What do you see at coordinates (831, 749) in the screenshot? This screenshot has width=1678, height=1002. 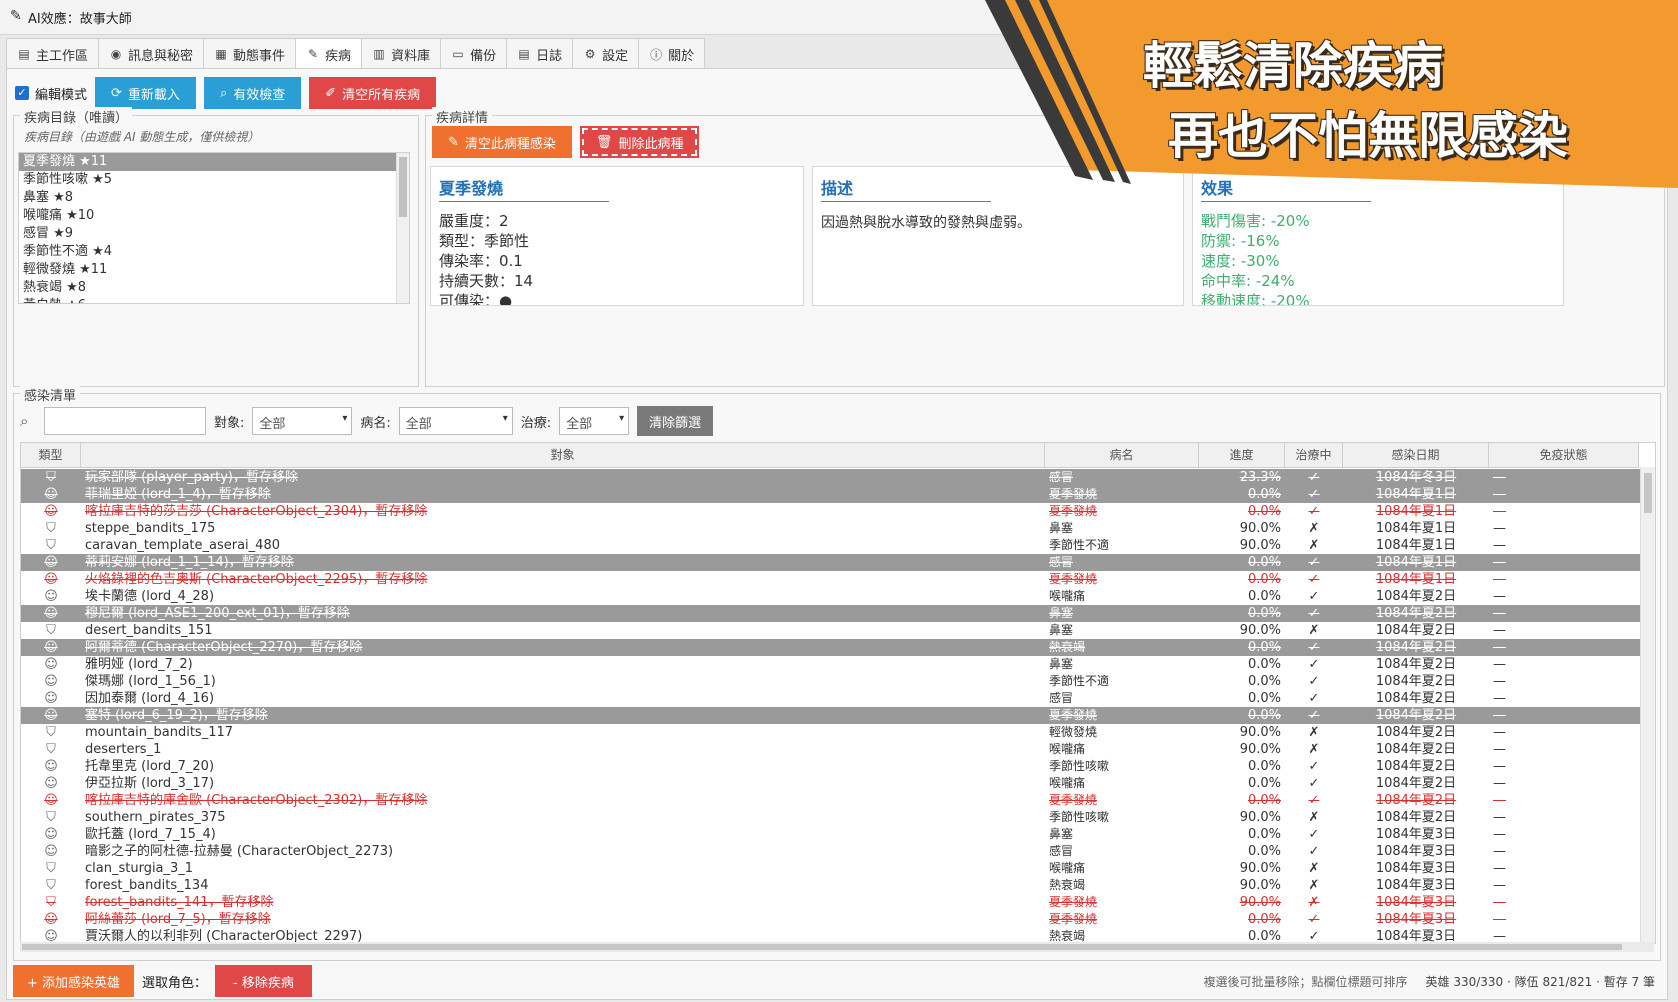 I see `table-row: ⛉ deserters_1 喉嚨痛 90.0% ✗ 1084年夏2日 —` at bounding box center [831, 749].